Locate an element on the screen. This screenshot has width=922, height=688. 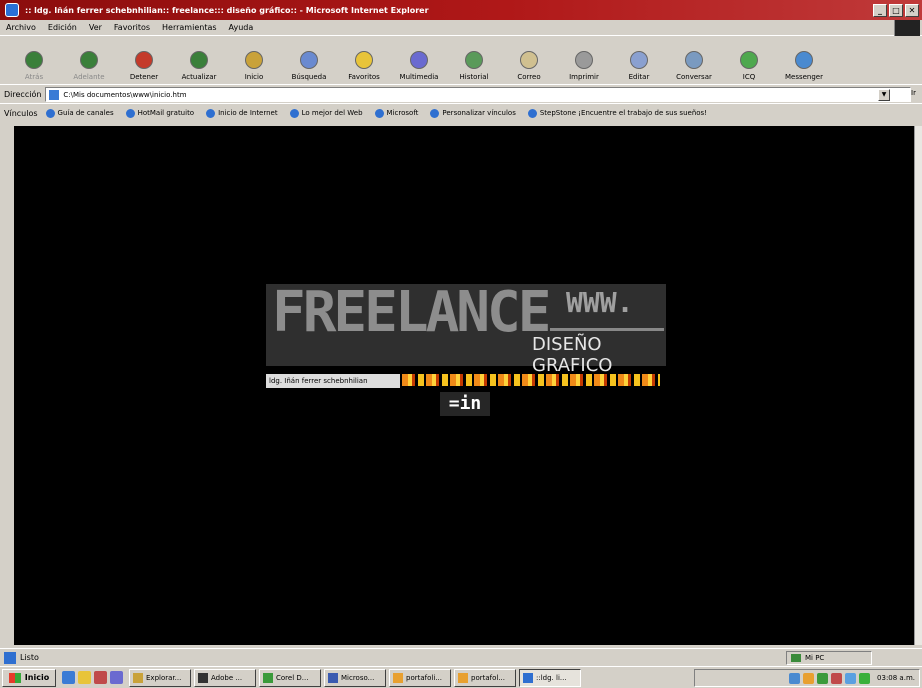
toolbar-icq-button: ICQ is located at coordinates (749, 61).